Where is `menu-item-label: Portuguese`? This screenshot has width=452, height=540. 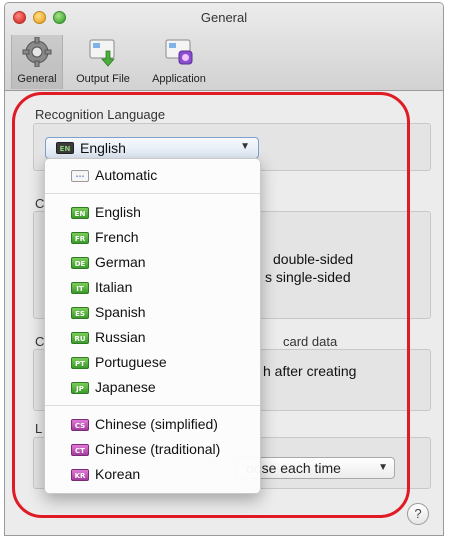 menu-item-label: Portuguese is located at coordinates (131, 362).